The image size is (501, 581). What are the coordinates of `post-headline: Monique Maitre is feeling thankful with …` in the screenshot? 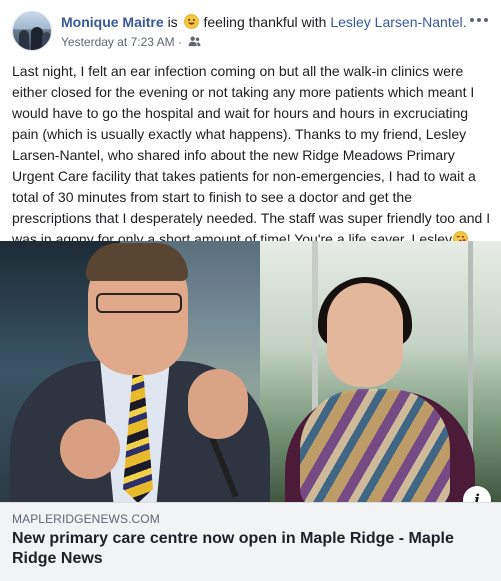 It's located at (264, 22).